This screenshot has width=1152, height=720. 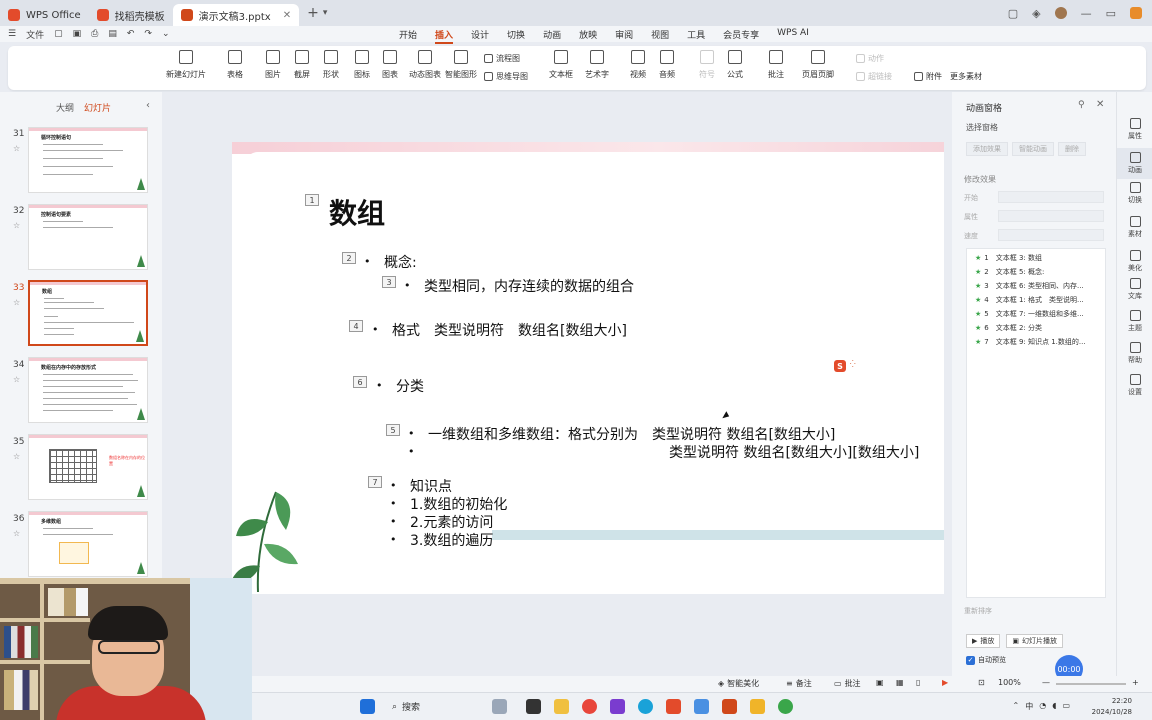 What do you see at coordinates (77, 34) in the screenshot?
I see `save-icon: ▣` at bounding box center [77, 34].